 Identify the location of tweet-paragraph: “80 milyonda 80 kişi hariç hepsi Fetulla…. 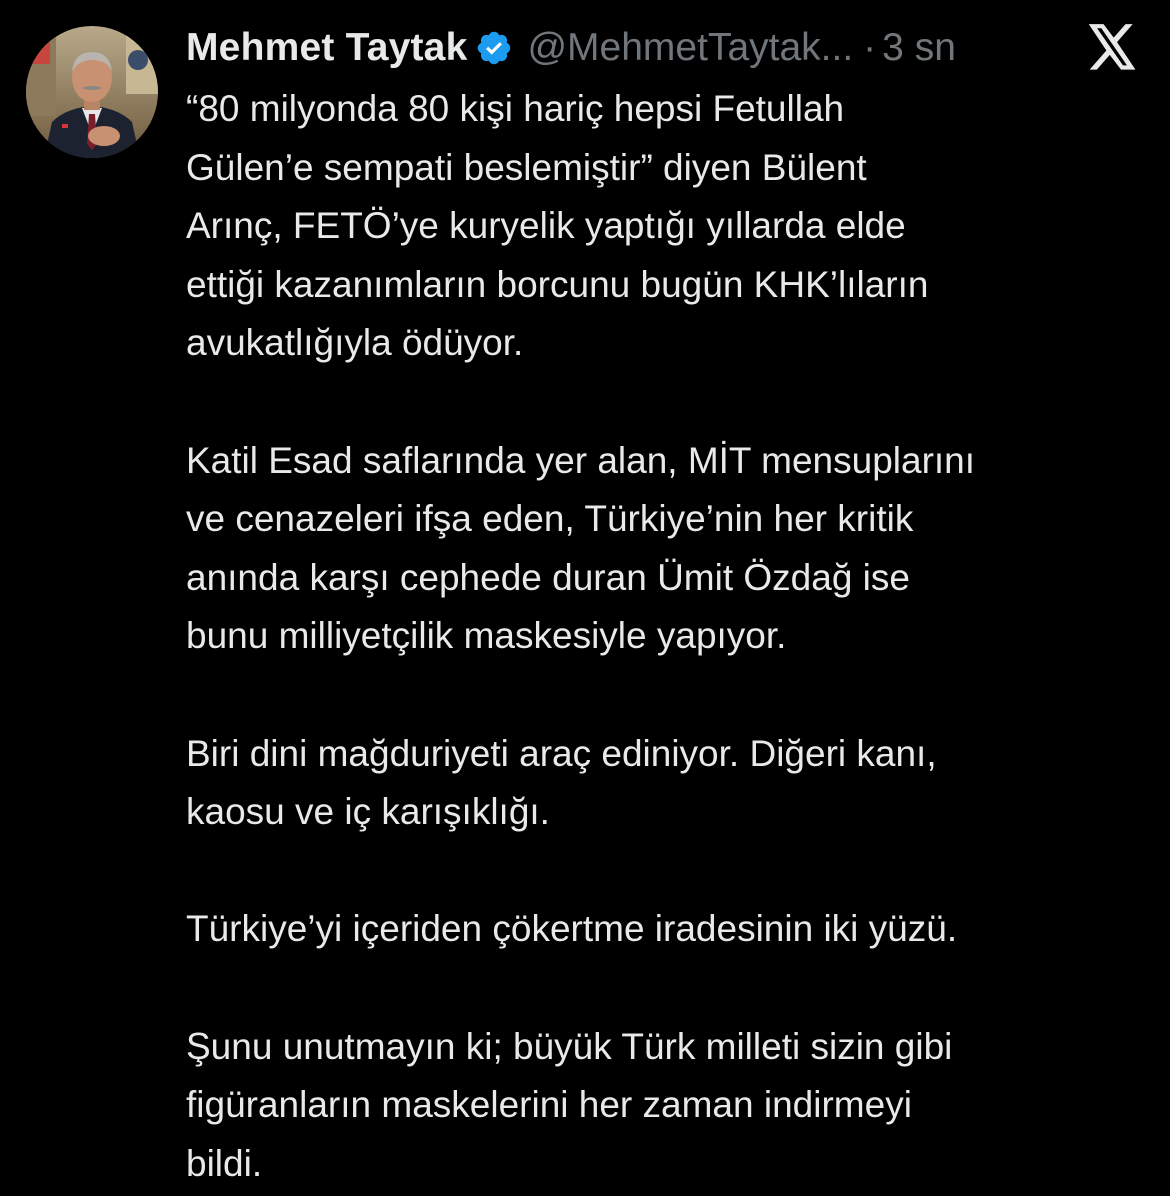
(557, 226).